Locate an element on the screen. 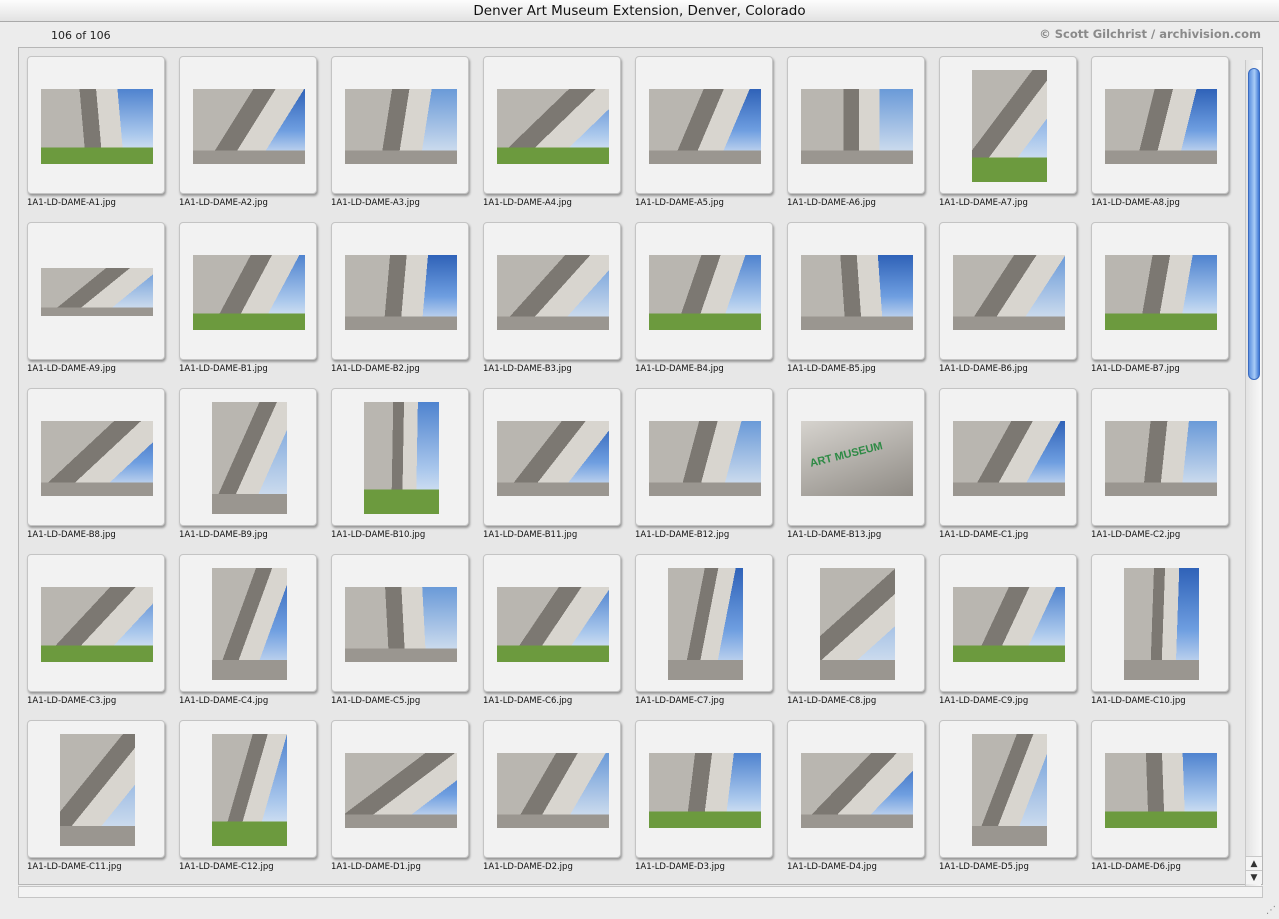 This screenshot has width=1279, height=919. thumbnail-cell: 1A1-LD-DAME-A3.jpg is located at coordinates (398, 128).